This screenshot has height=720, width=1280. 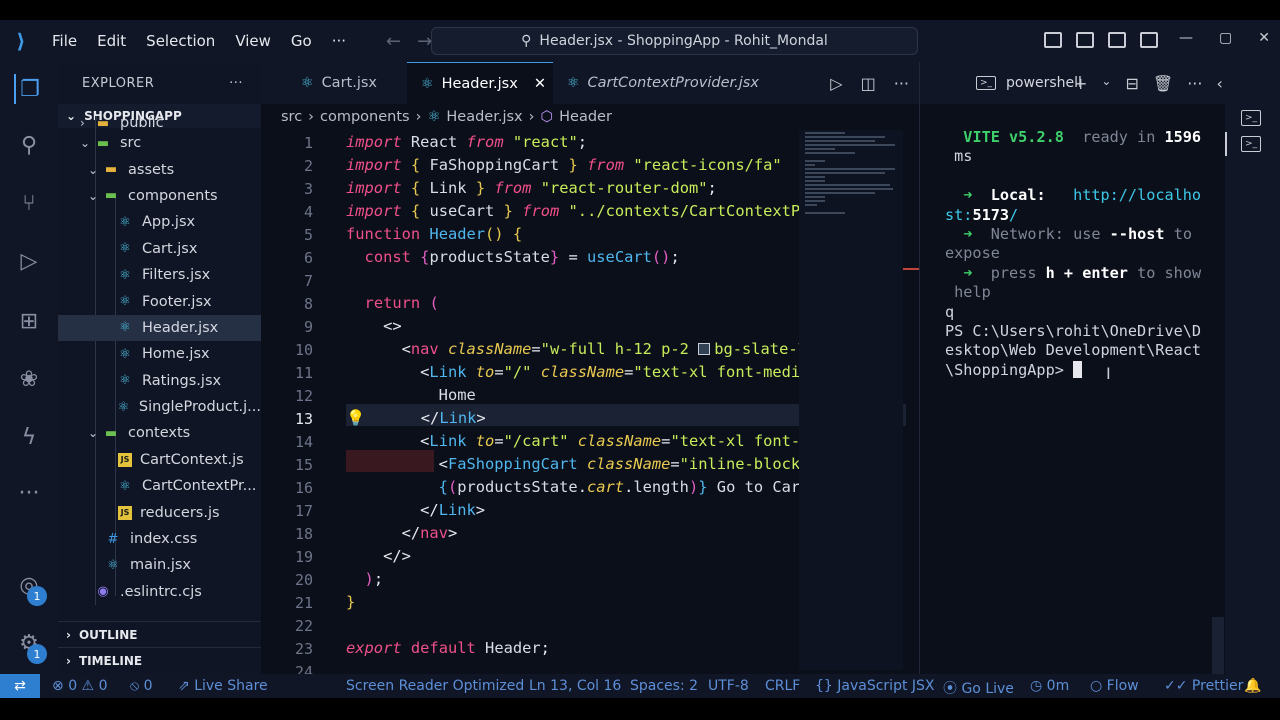 What do you see at coordinates (20, 686) in the screenshot?
I see `remote-icon: ⇄` at bounding box center [20, 686].